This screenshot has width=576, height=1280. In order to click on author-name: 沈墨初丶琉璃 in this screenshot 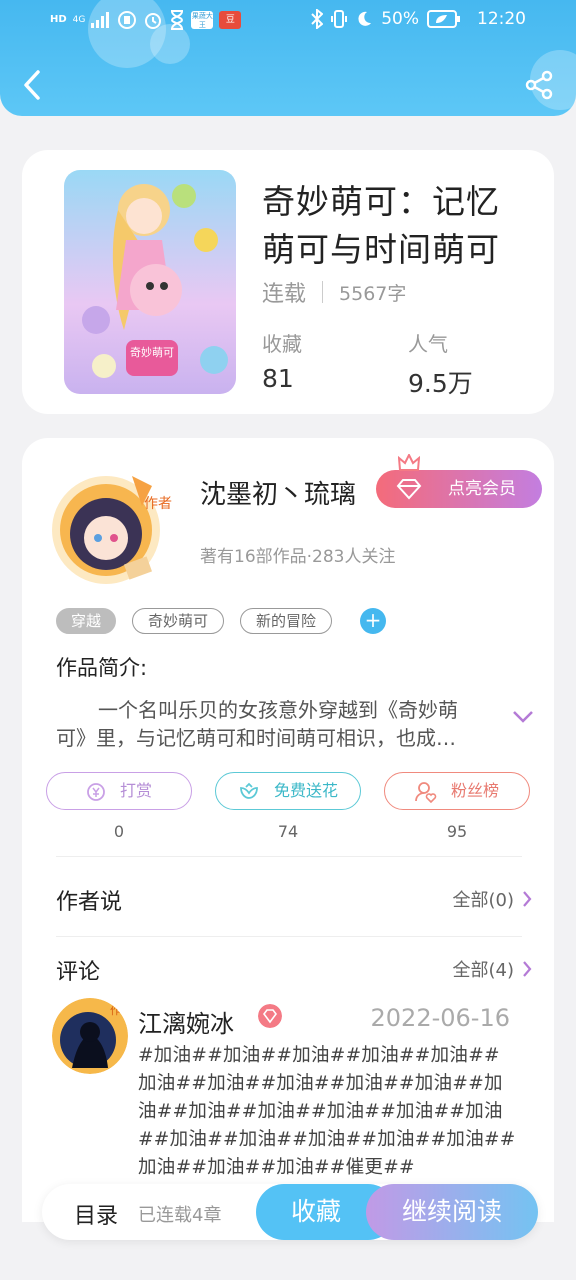, I will do `click(278, 492)`.